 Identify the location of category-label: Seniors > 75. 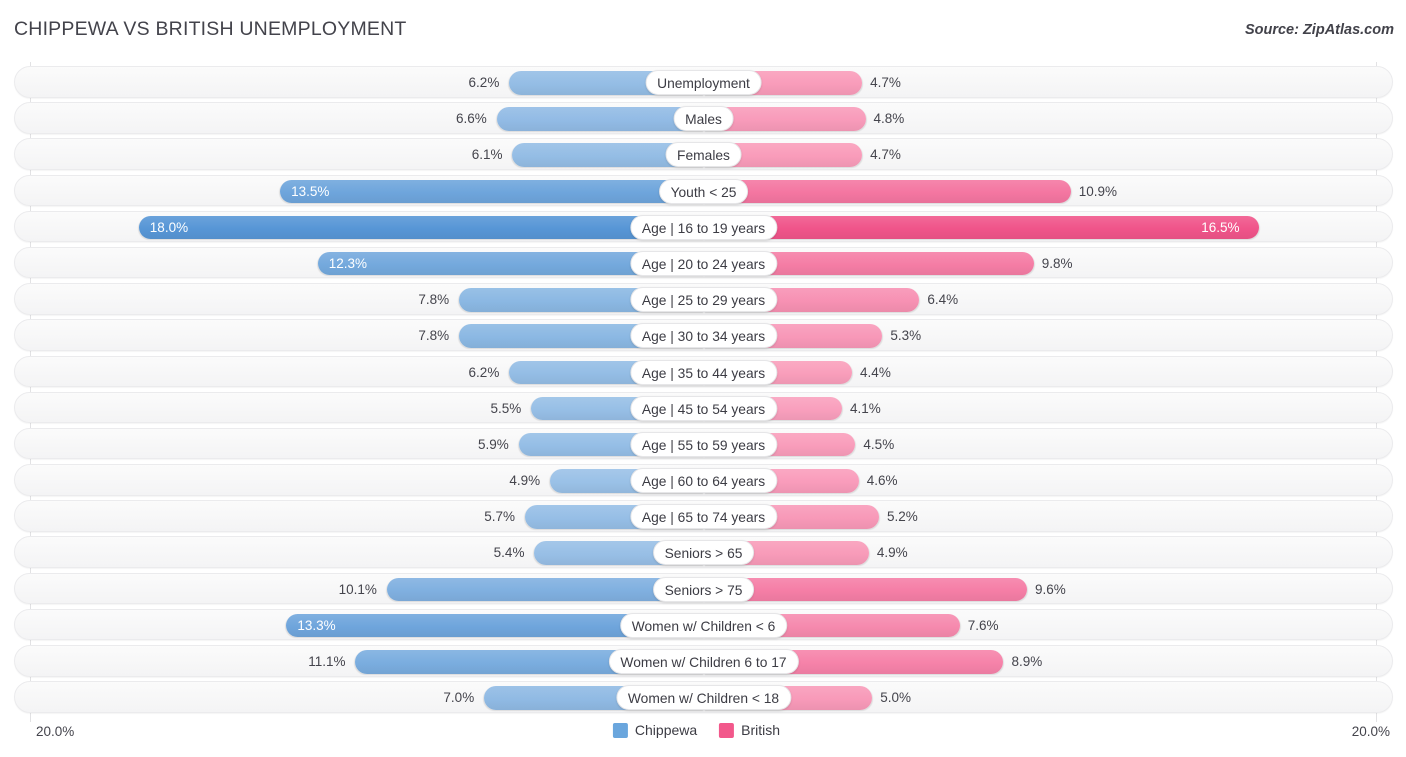
(703, 589).